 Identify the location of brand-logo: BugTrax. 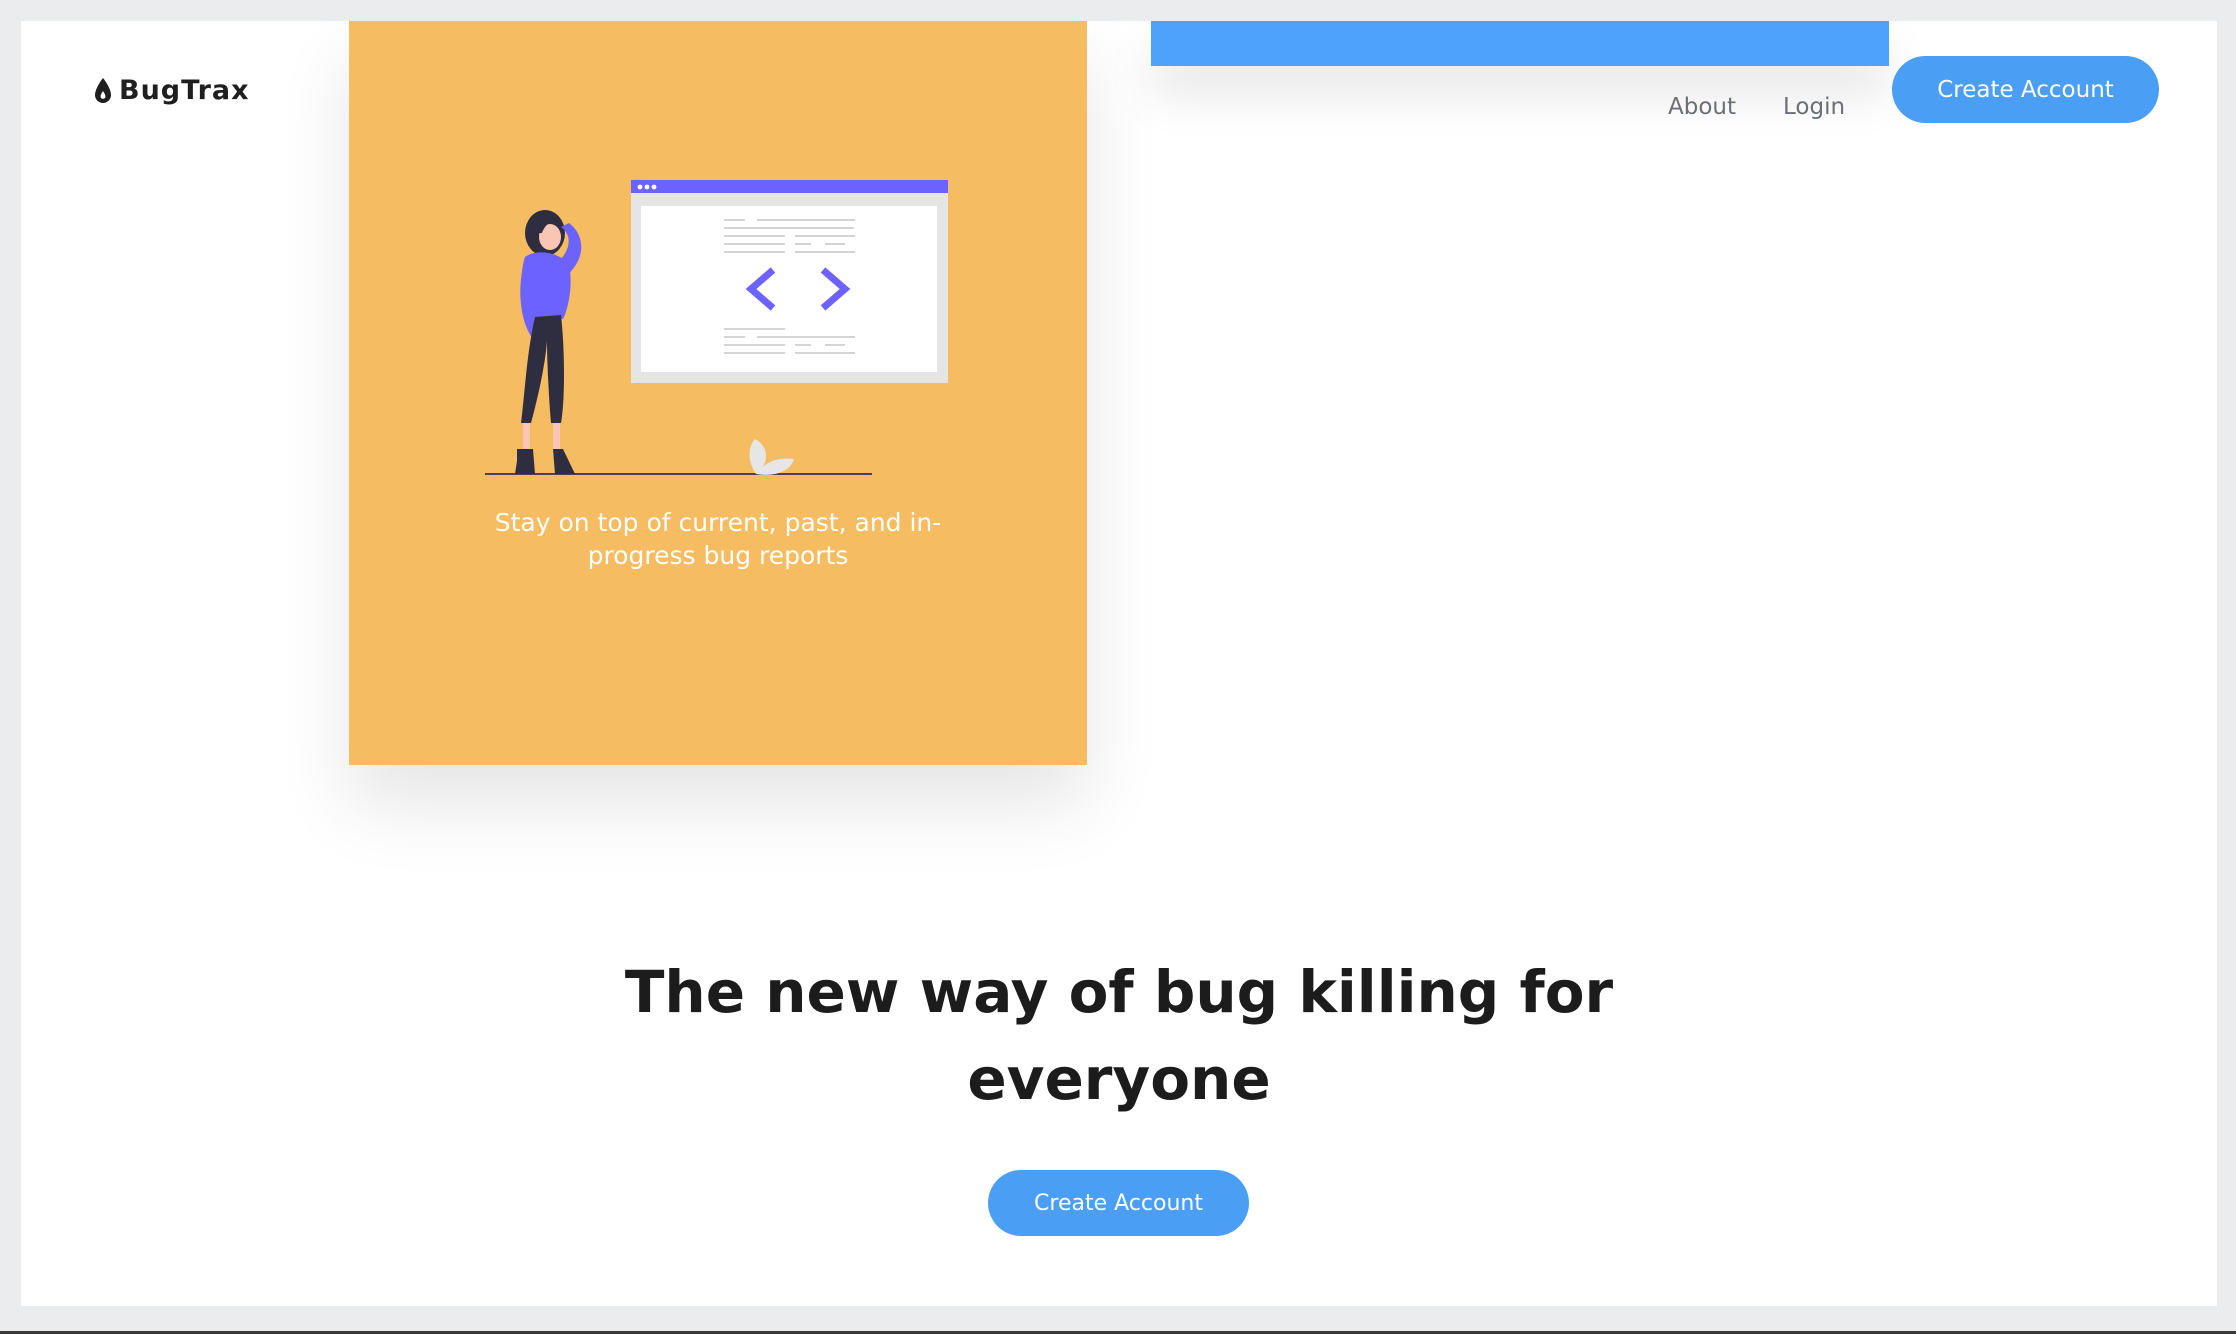
(171, 90).